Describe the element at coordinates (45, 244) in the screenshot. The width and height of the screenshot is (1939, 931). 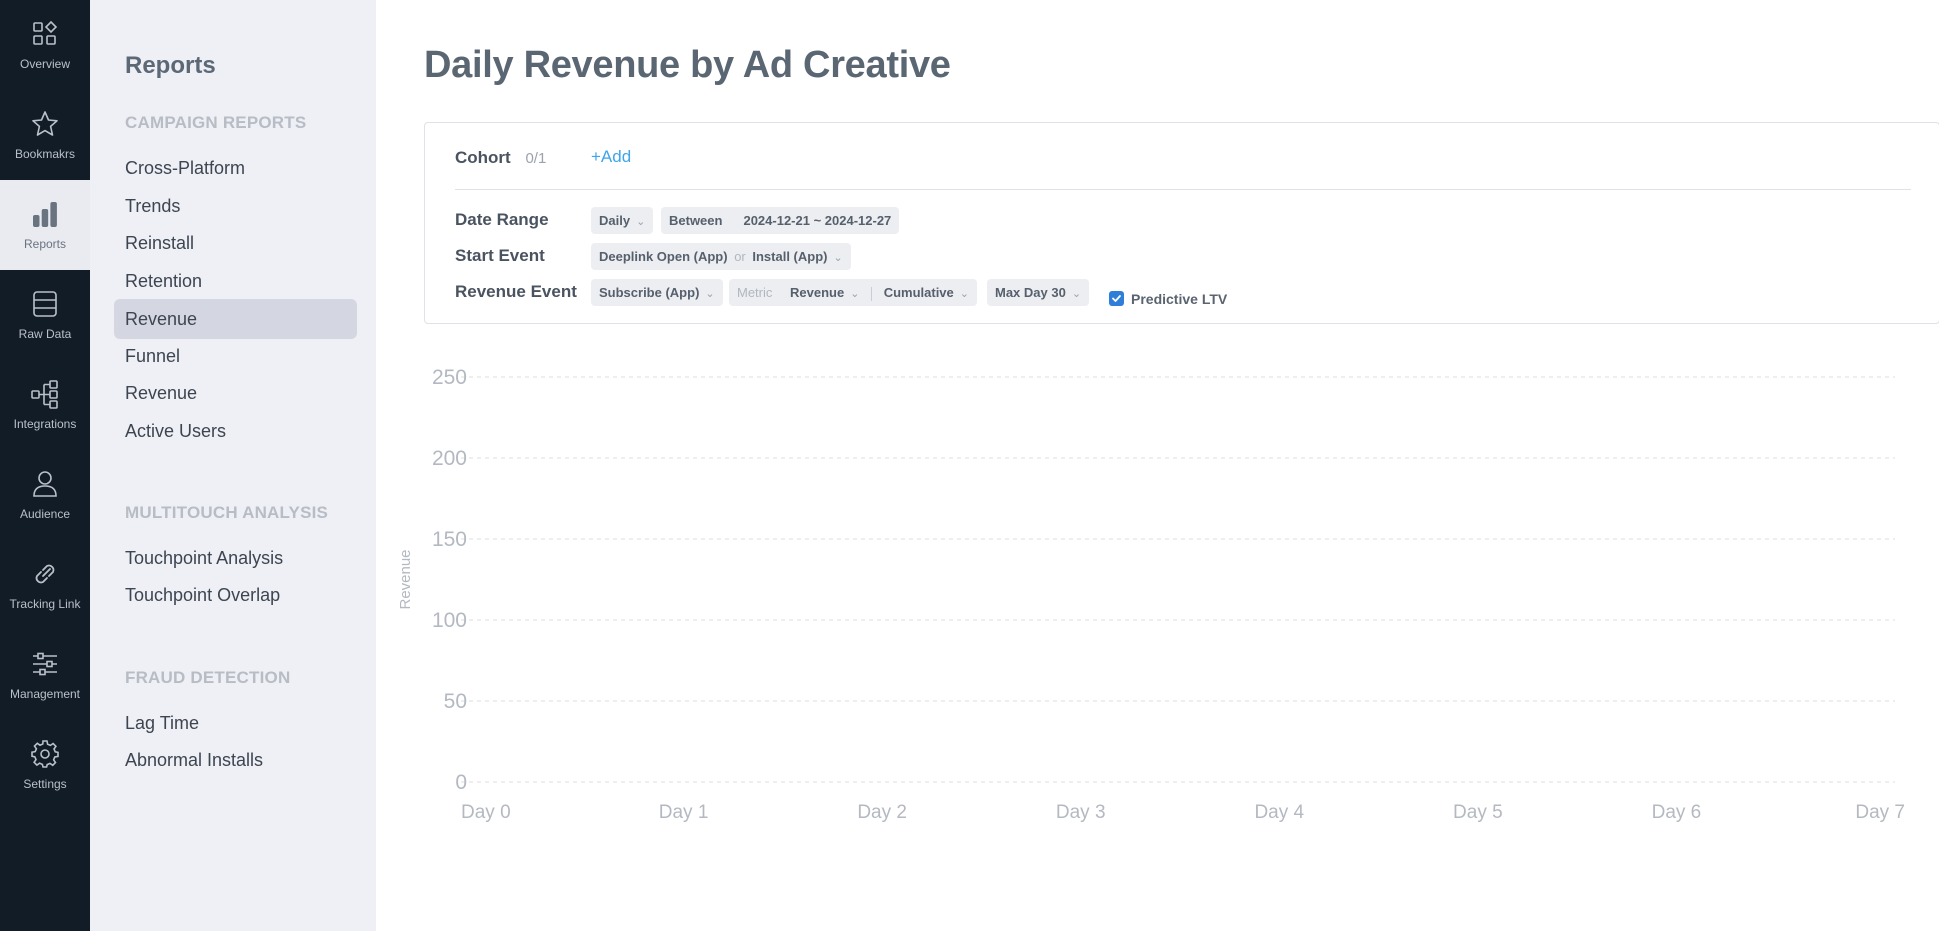
I see `rail-label: Reports` at that location.